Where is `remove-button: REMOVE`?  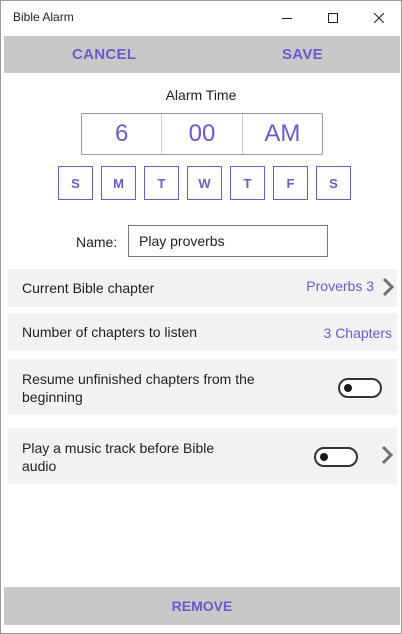
remove-button: REMOVE is located at coordinates (202, 606).